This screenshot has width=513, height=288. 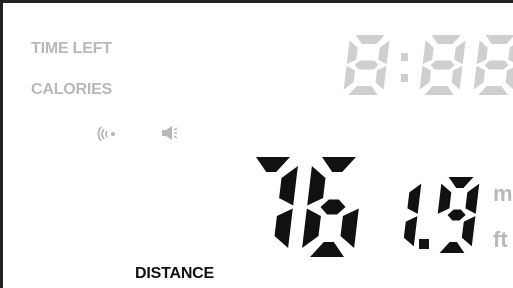 I want to click on speaker-icon, so click(x=170, y=133).